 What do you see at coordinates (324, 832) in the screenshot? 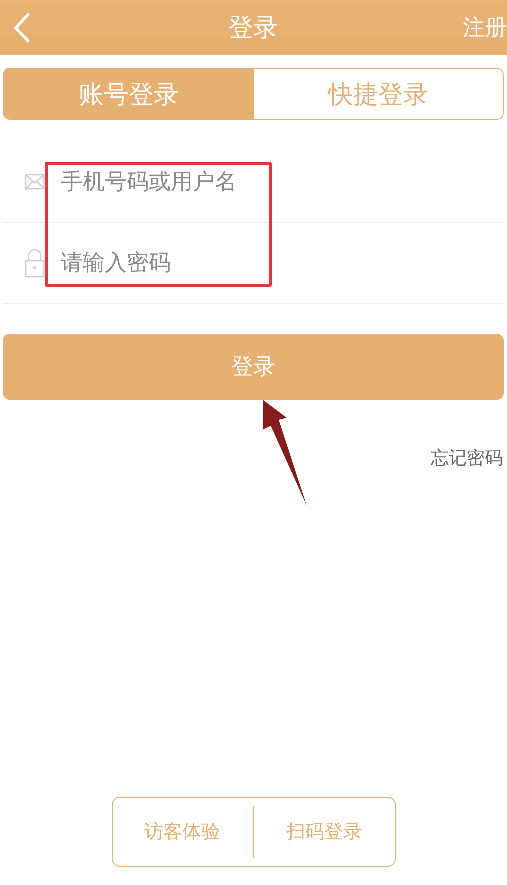
I see `bottom-action-button: 扫码登录` at bounding box center [324, 832].